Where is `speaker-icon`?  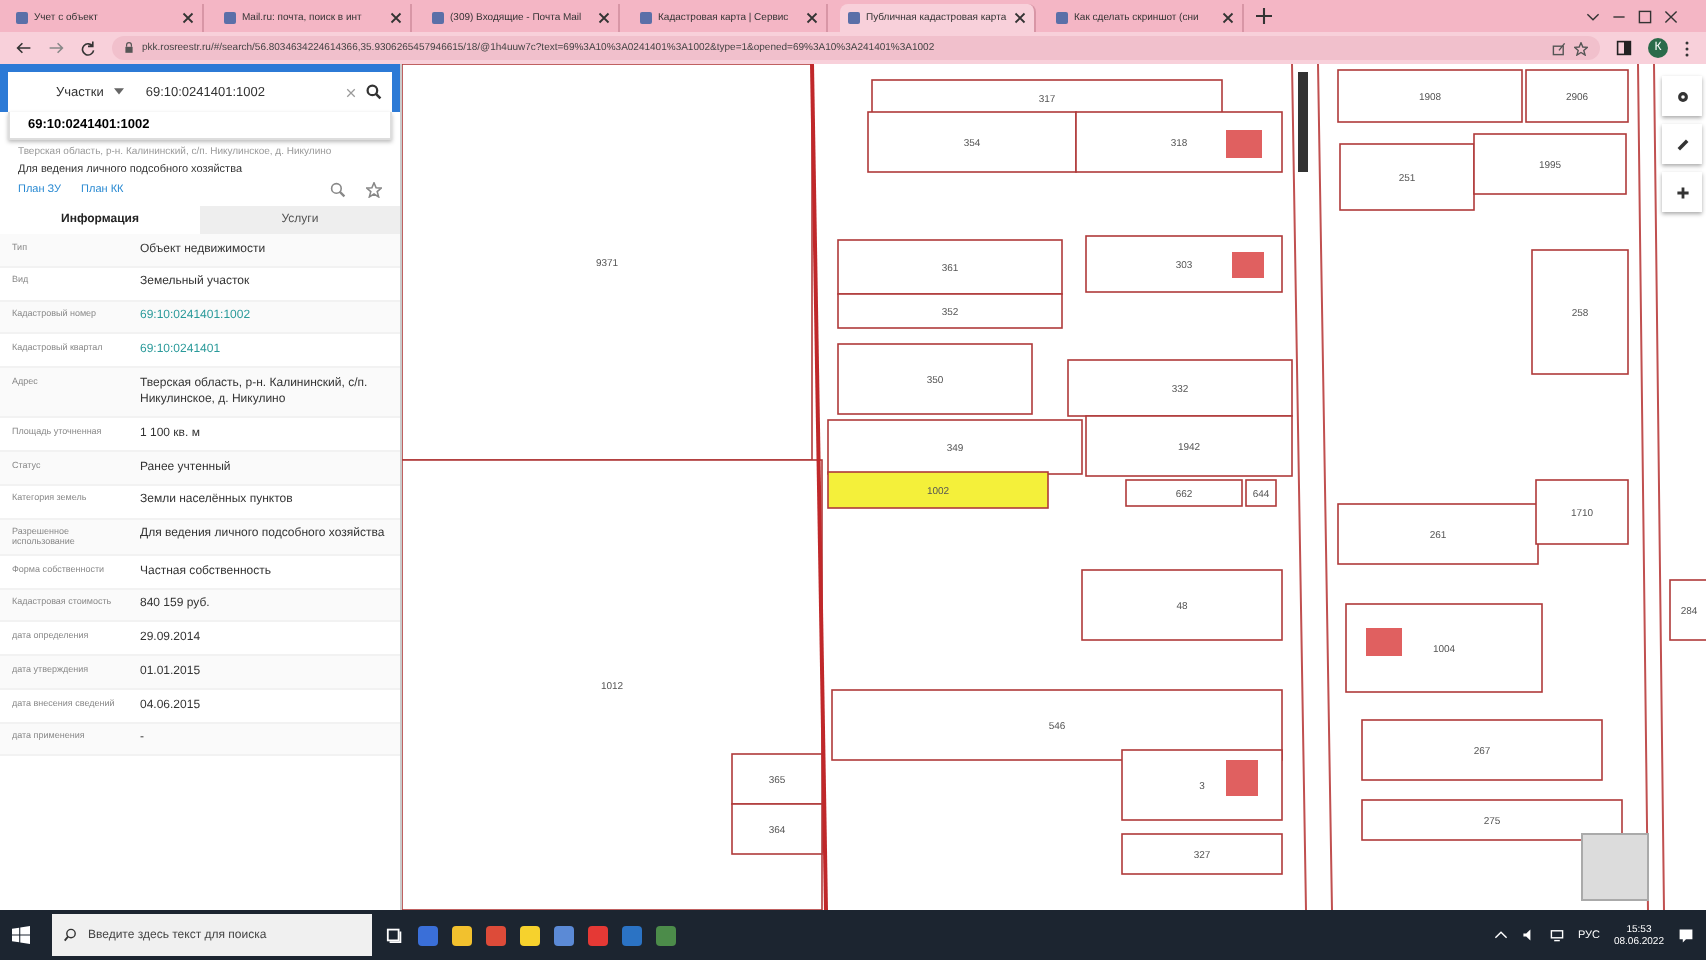
speaker-icon is located at coordinates (1528, 935).